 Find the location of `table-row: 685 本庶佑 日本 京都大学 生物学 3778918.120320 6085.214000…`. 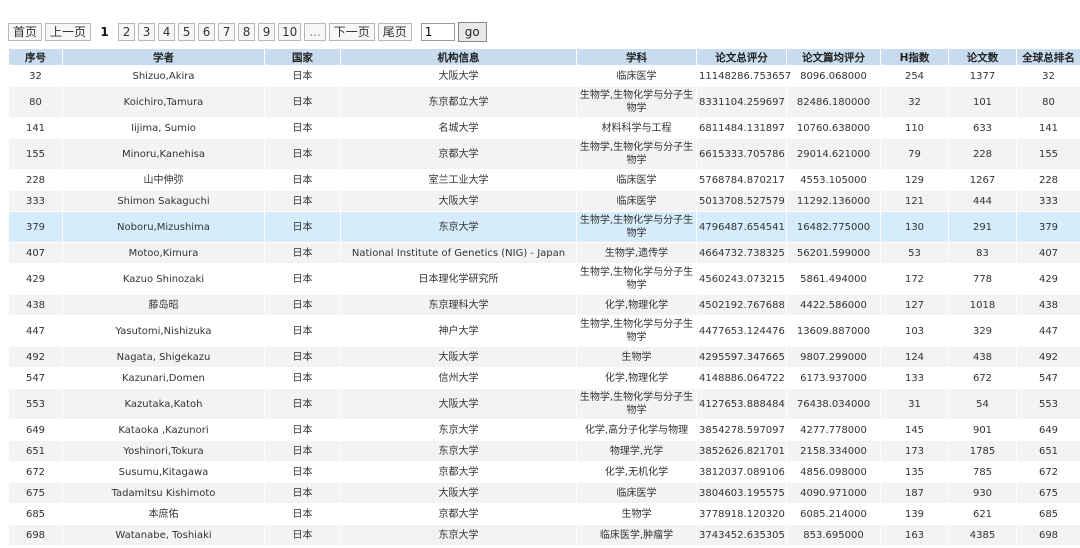

table-row: 685 本庶佑 日本 京都大学 生物学 3778918.120320 6085.214000… is located at coordinates (544, 514).